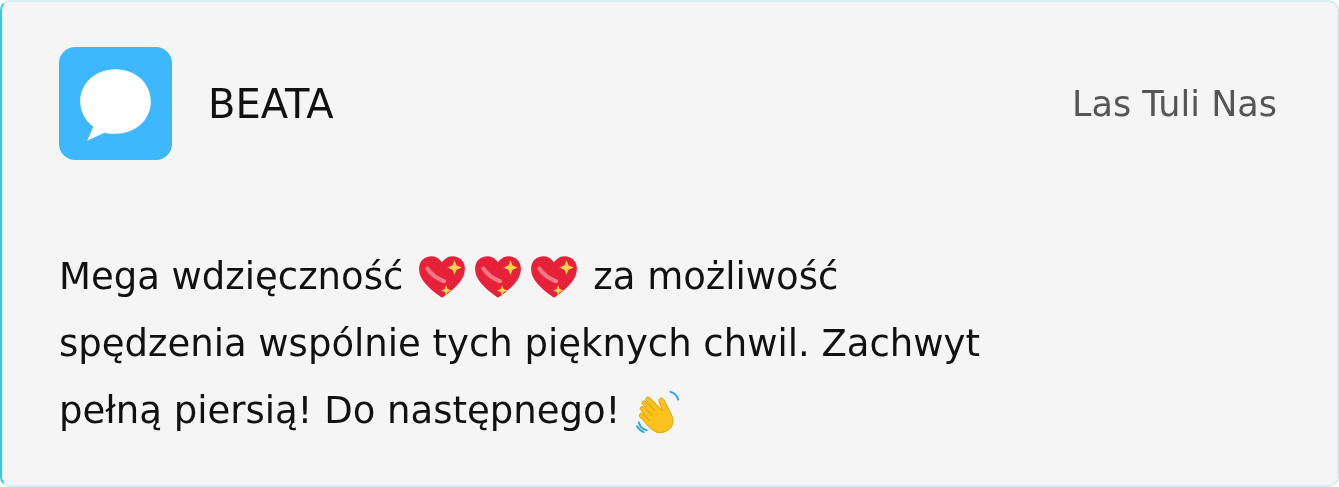 The height and width of the screenshot is (487, 1339). Describe the element at coordinates (1174, 103) in the screenshot. I see `source-label: Las Tuli Nas` at that location.